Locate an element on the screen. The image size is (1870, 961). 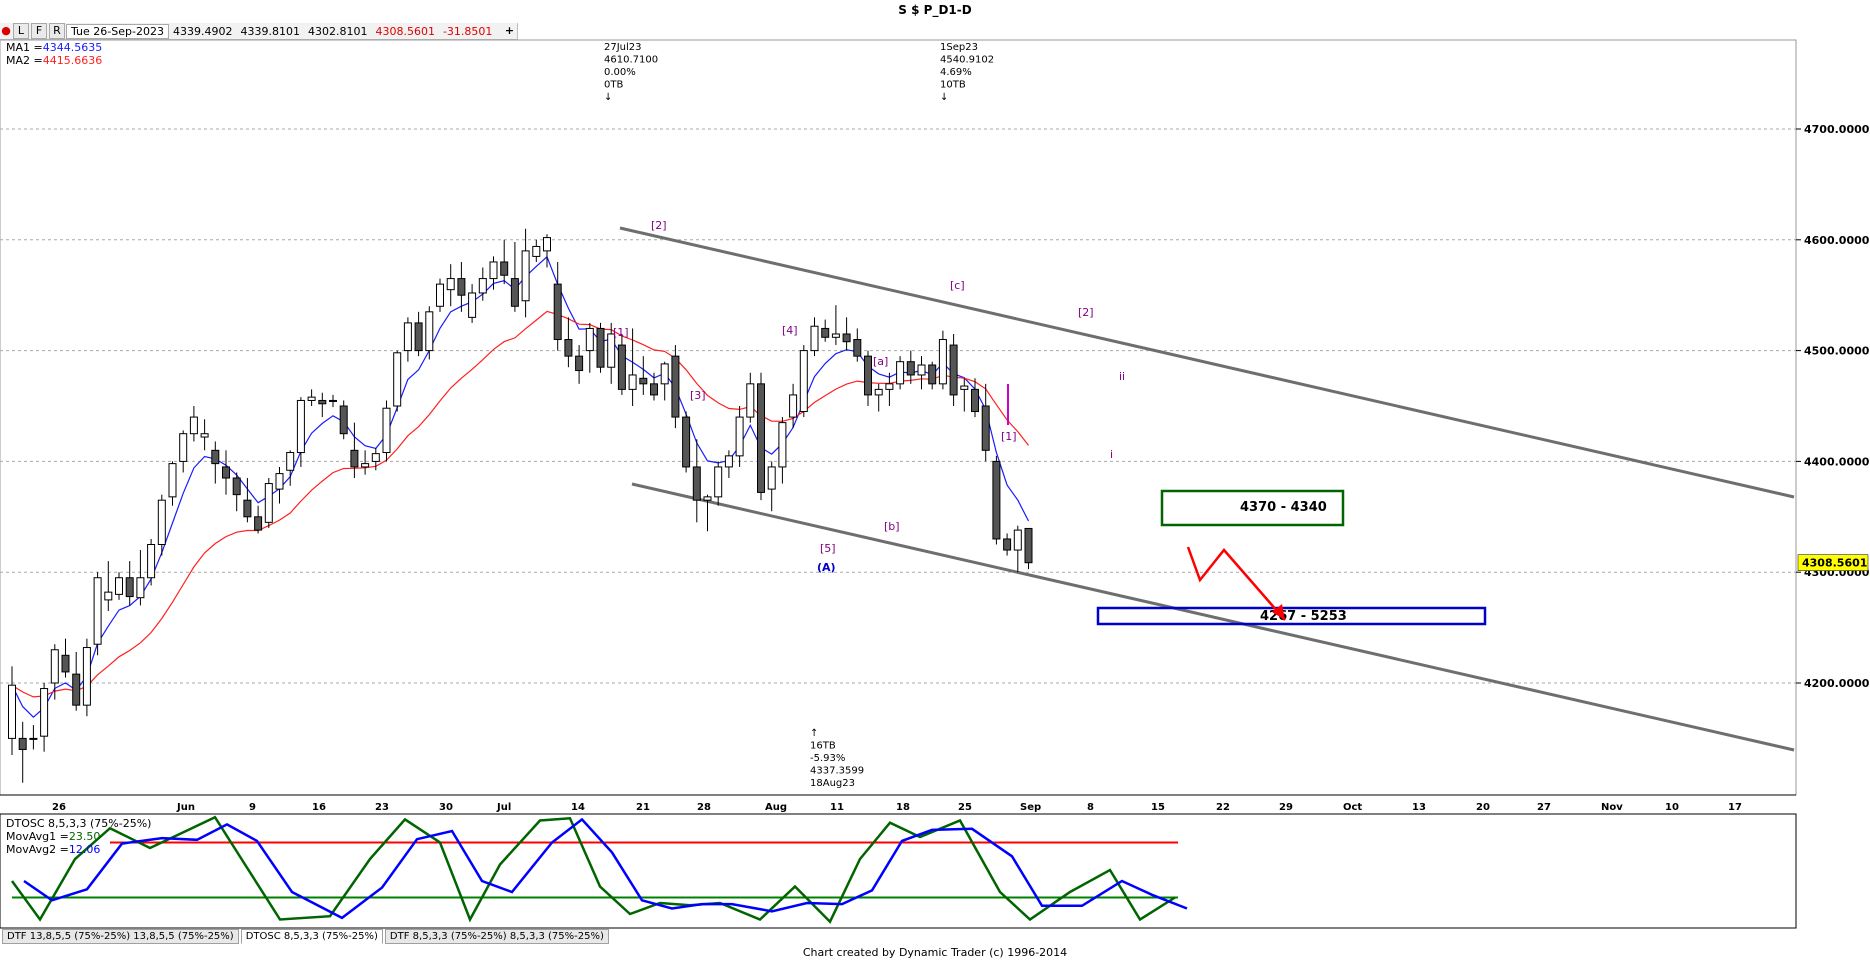
osc-mov2-value: 12.06 is located at coordinates (84, 849).